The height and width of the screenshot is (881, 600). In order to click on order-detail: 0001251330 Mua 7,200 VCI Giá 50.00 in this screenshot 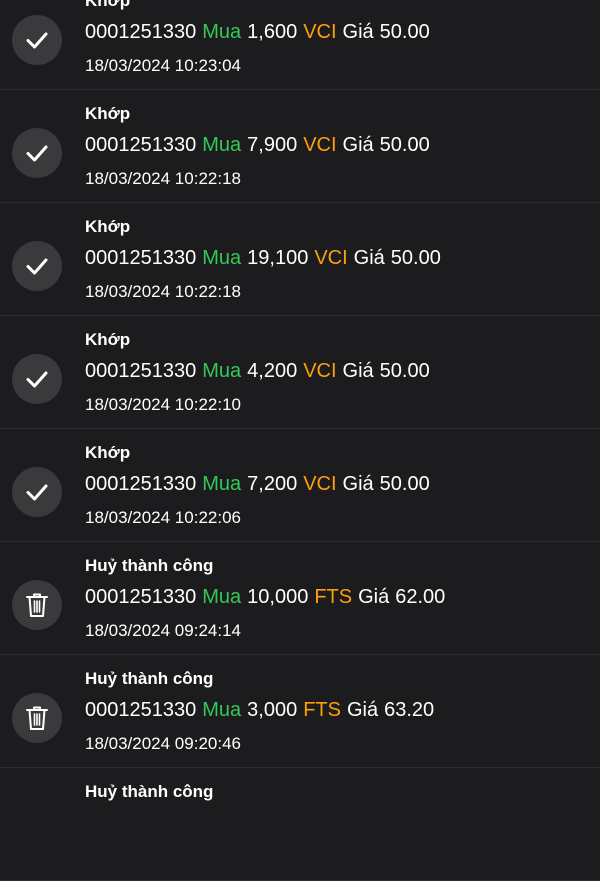, I will do `click(260, 484)`.